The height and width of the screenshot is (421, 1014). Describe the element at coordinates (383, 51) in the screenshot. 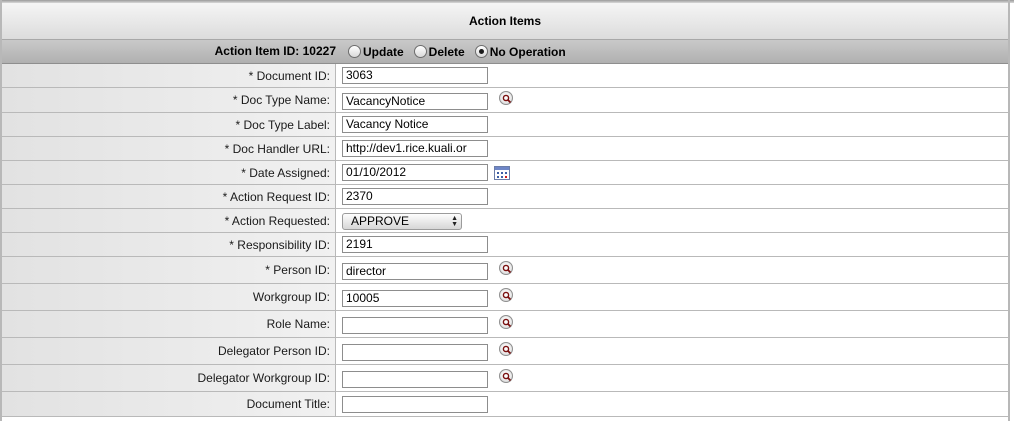

I see `radio-update-label: Update` at that location.